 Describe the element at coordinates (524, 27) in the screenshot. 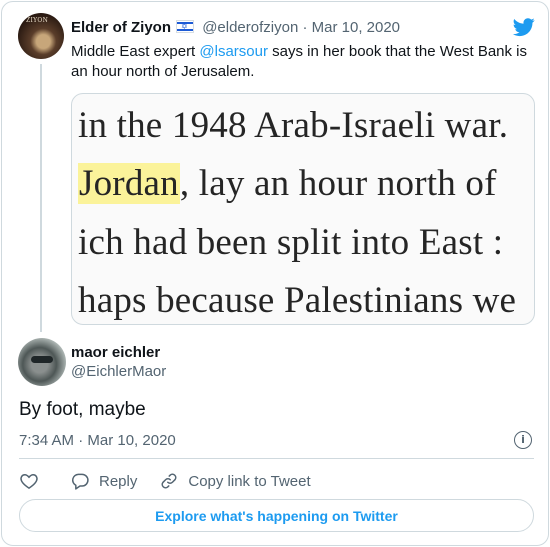

I see `twitter-logo-icon` at that location.